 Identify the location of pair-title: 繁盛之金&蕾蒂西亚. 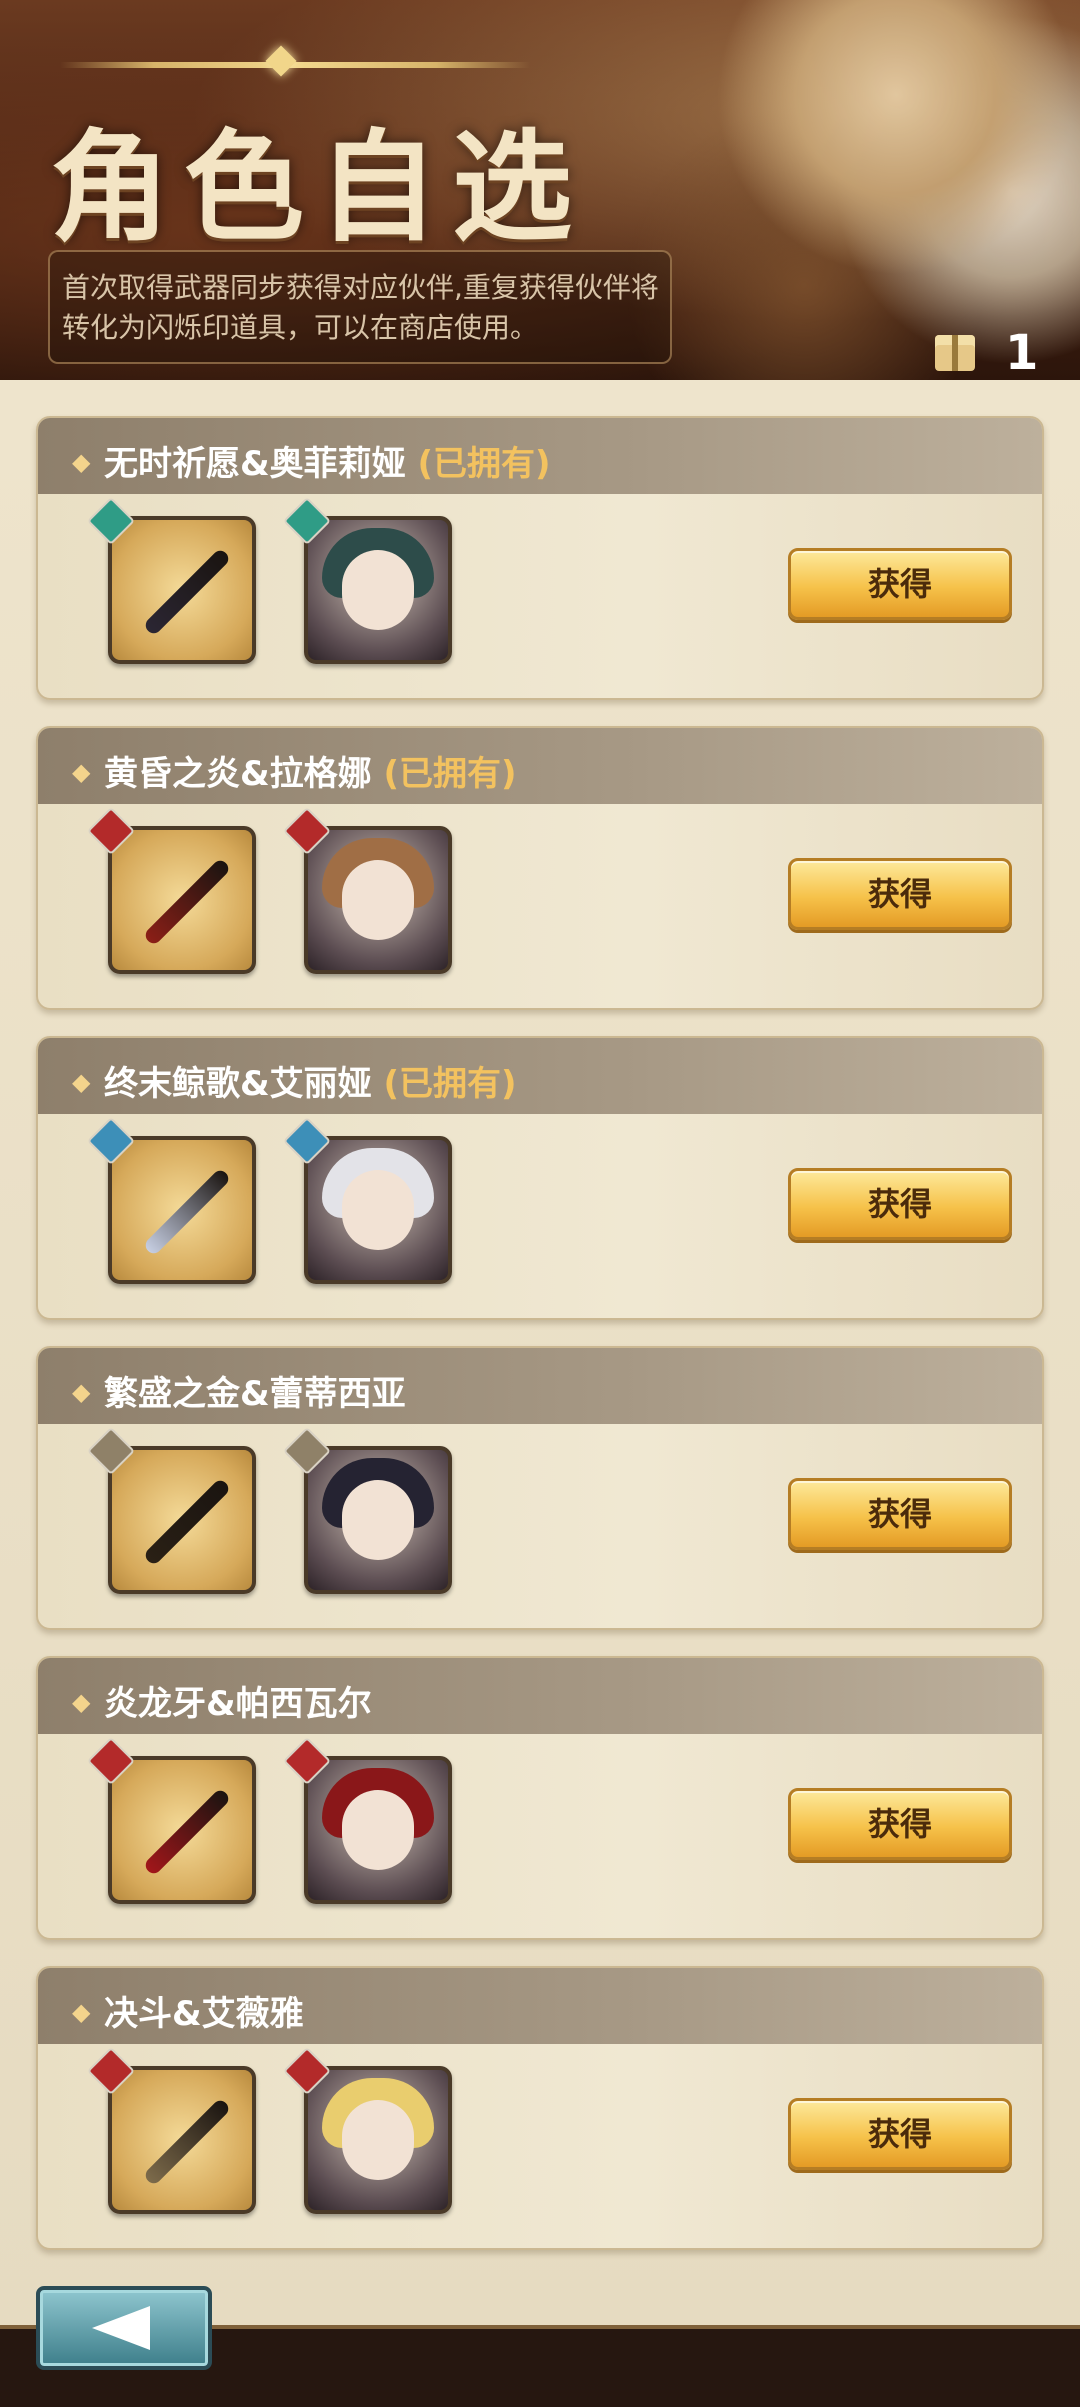
(255, 1390).